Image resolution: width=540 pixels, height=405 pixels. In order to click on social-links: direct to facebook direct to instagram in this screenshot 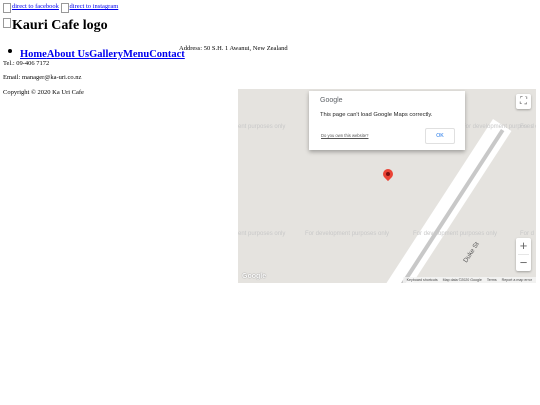, I will do `click(60, 8)`.